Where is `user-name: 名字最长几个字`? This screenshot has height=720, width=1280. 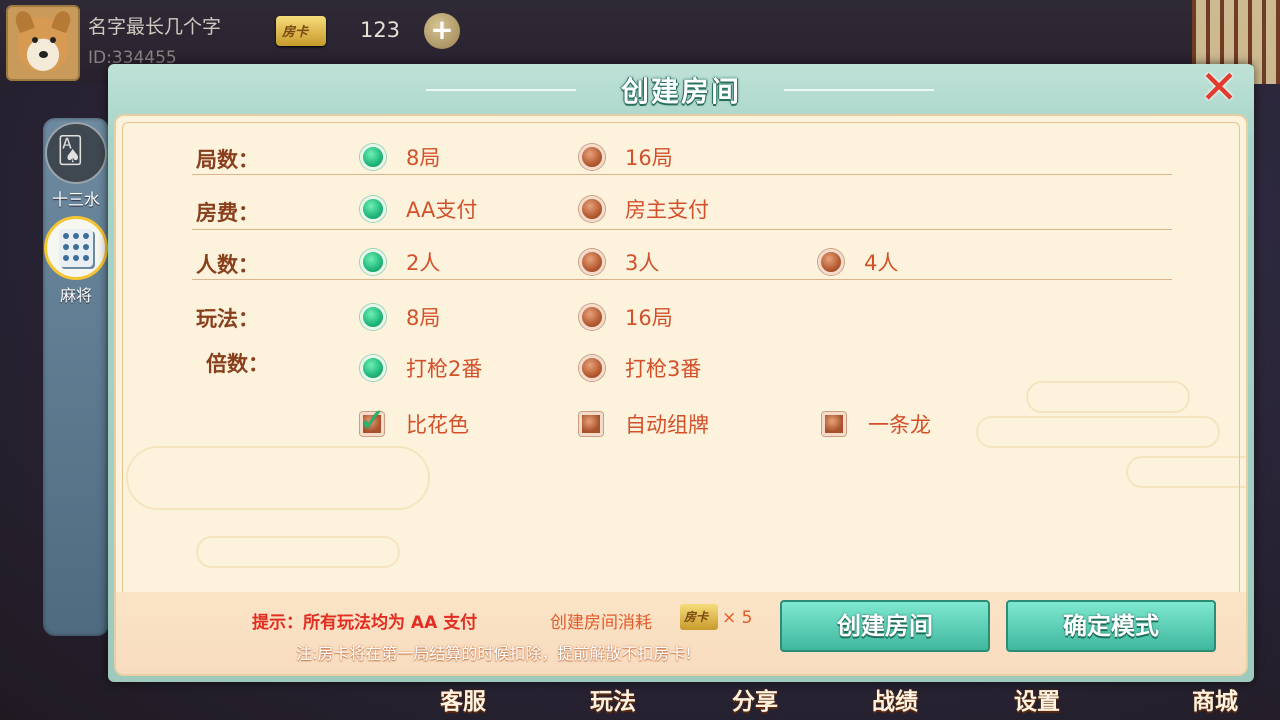 user-name: 名字最长几个字 is located at coordinates (155, 27).